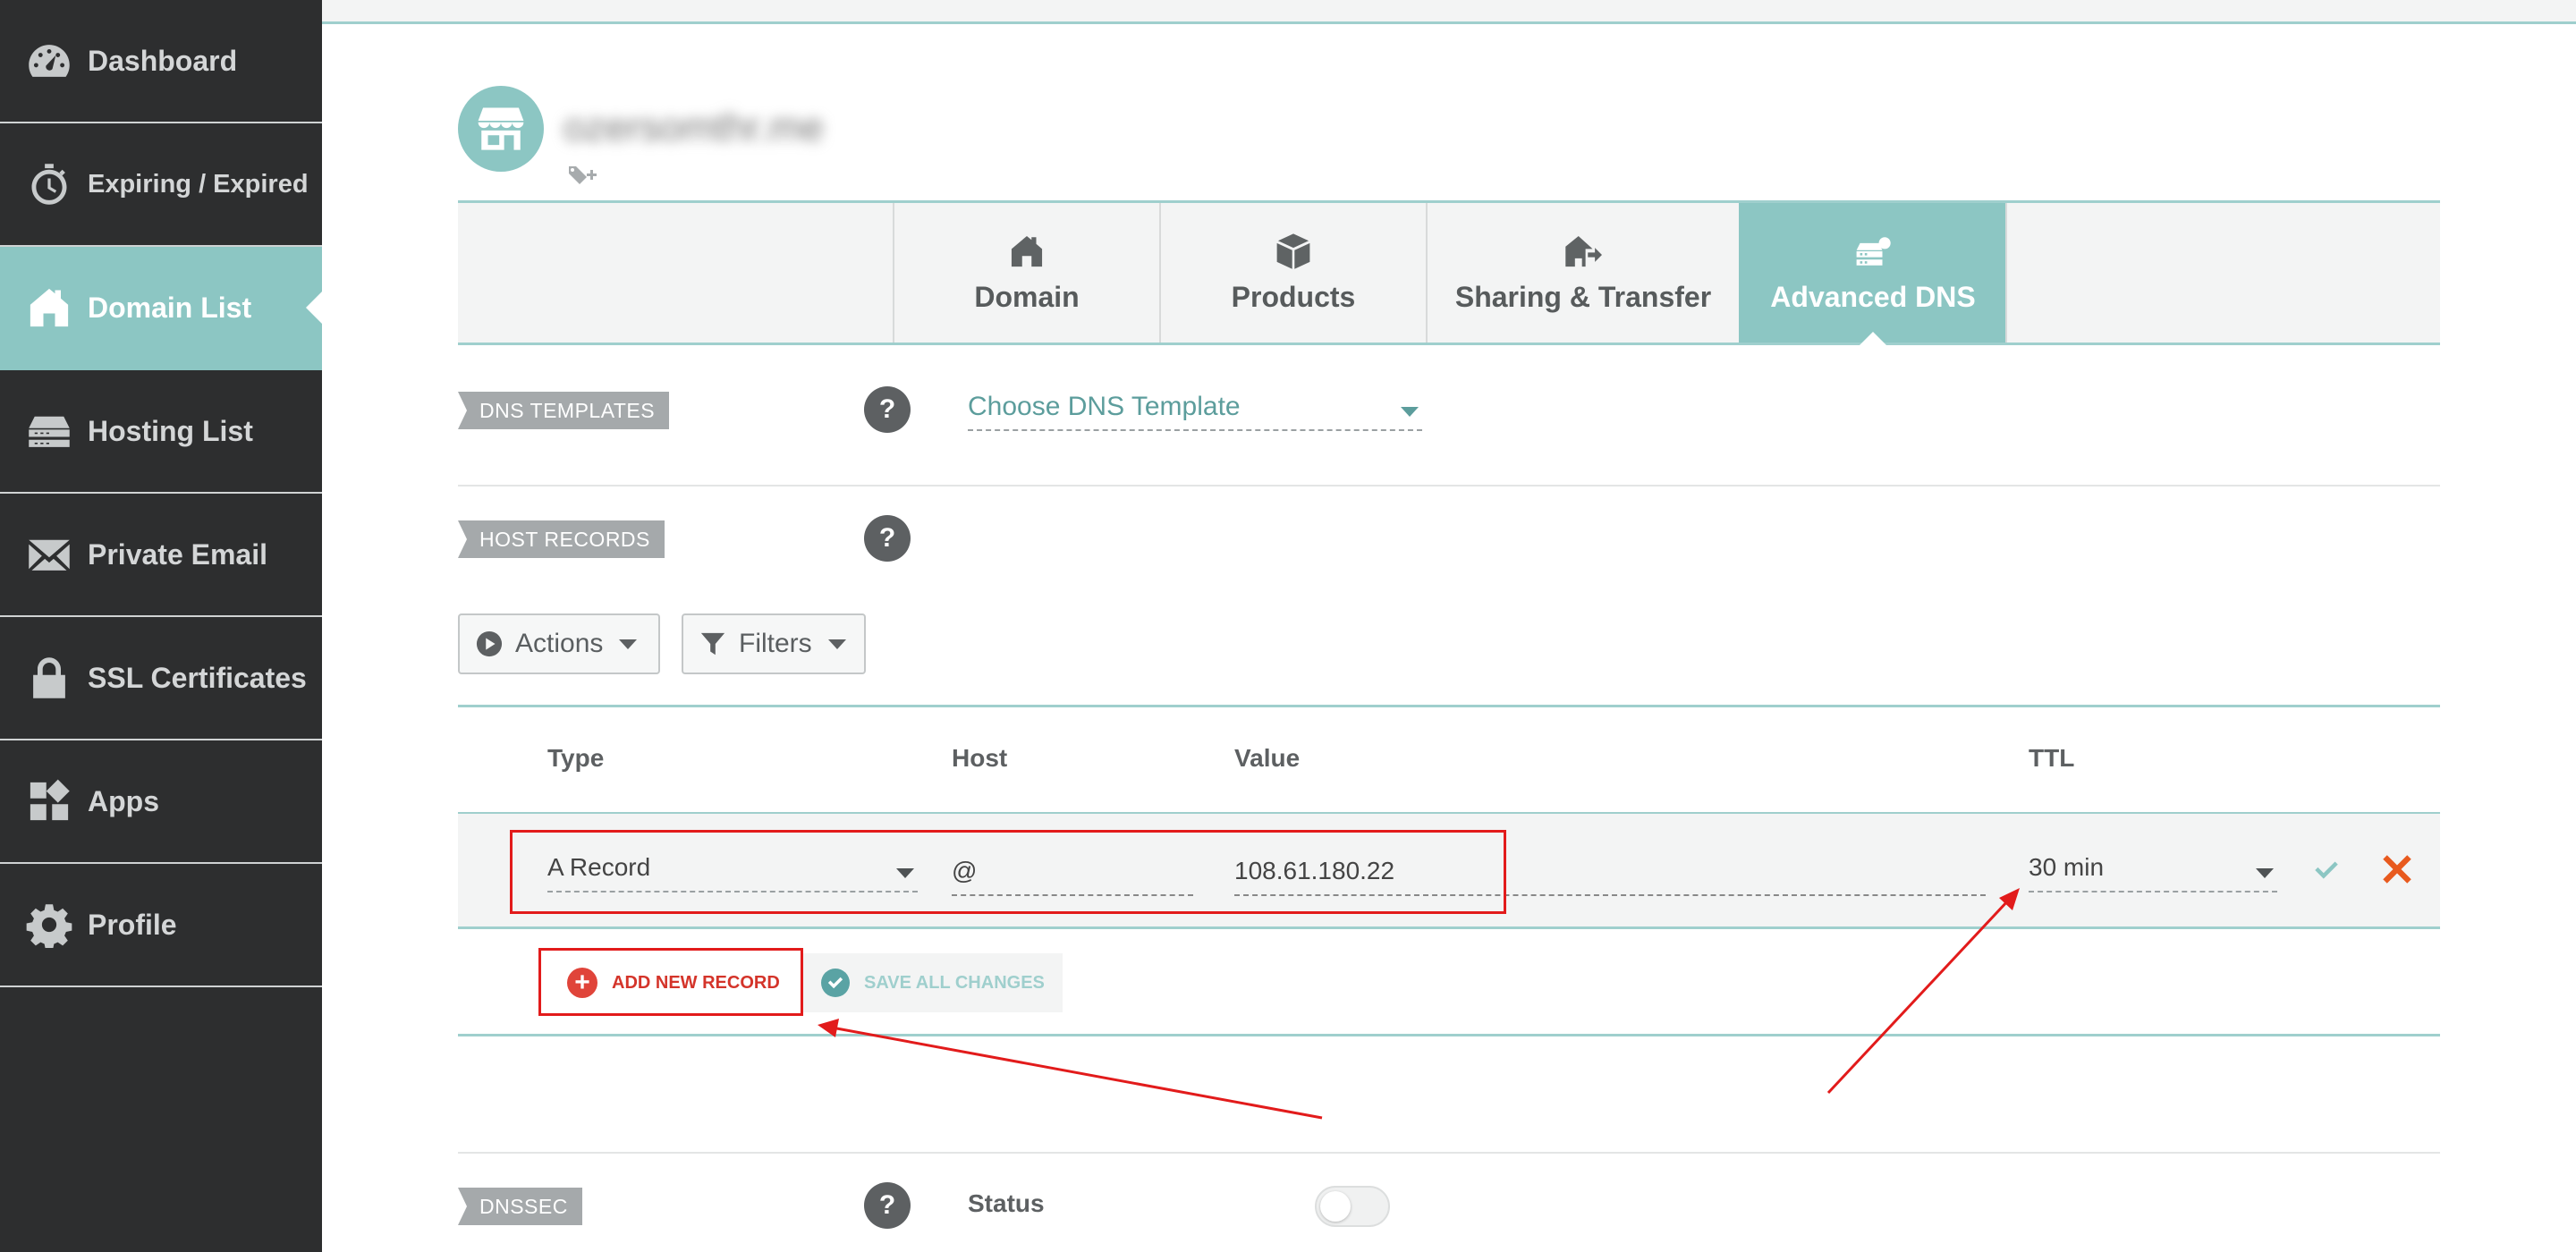  Describe the element at coordinates (1449, 1153) in the screenshot. I see `section-divider` at that location.